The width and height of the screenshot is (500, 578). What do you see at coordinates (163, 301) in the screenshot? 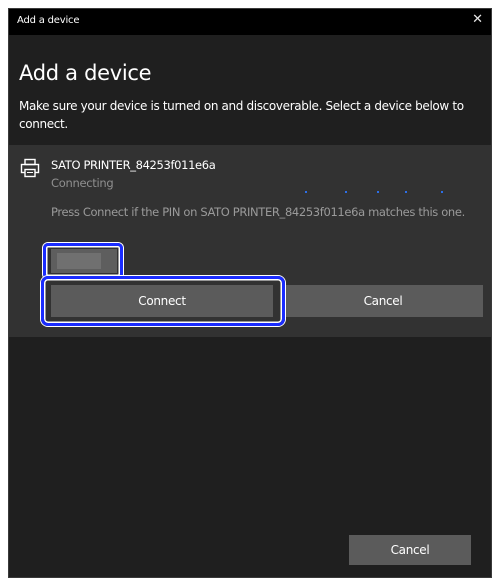
I see `connect-highlight-frame` at bounding box center [163, 301].